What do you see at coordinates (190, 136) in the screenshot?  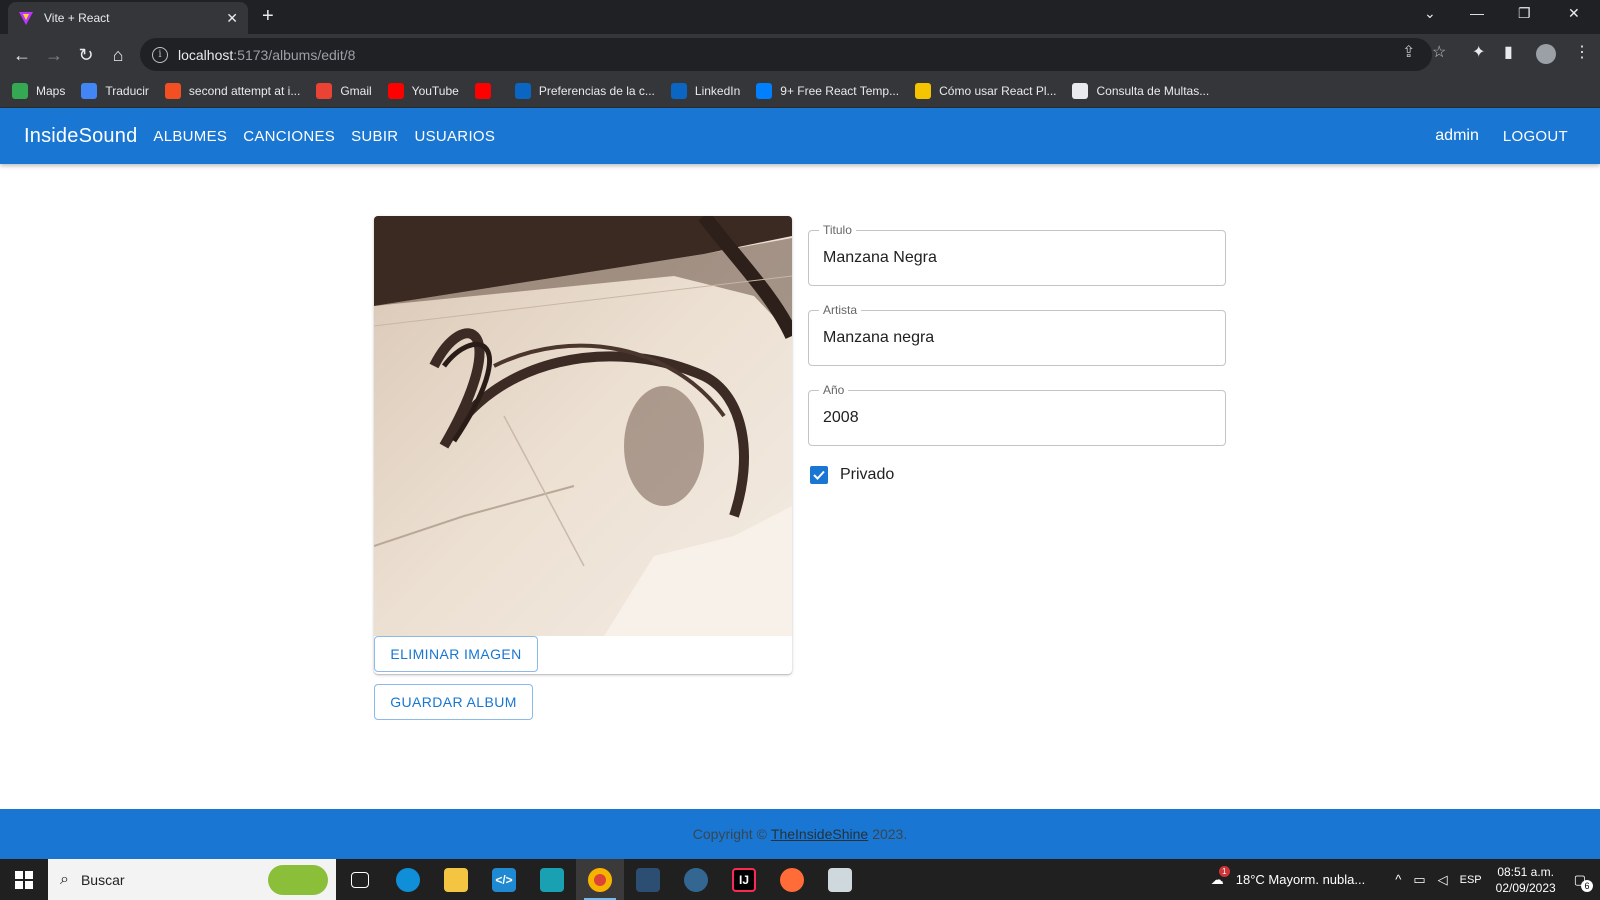 I see `nav-albumes: ALBUMES` at bounding box center [190, 136].